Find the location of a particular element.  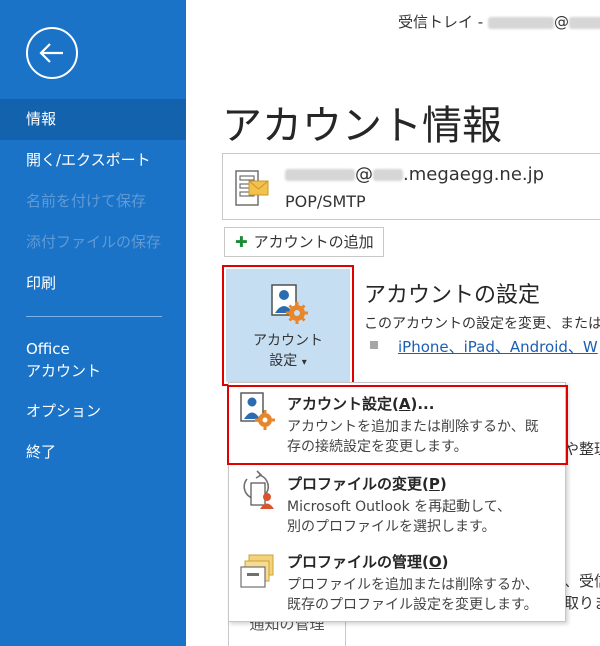

account-settings-button: アカウント 設定 ▾ is located at coordinates (288, 325).